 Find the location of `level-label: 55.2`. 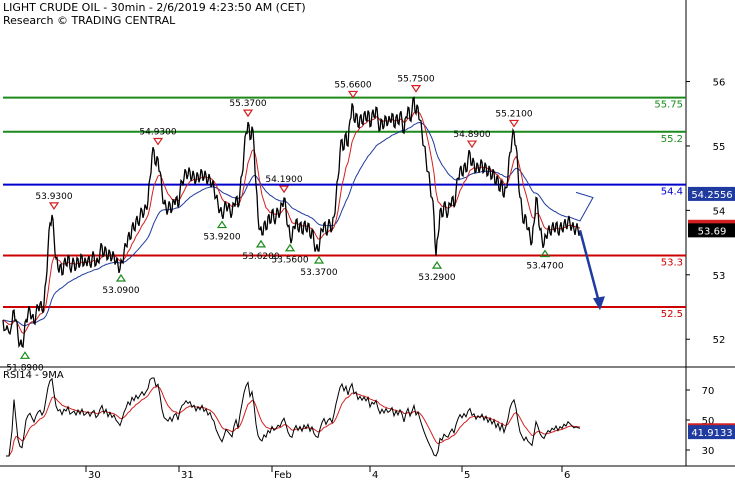

level-label: 55.2 is located at coordinates (672, 139).